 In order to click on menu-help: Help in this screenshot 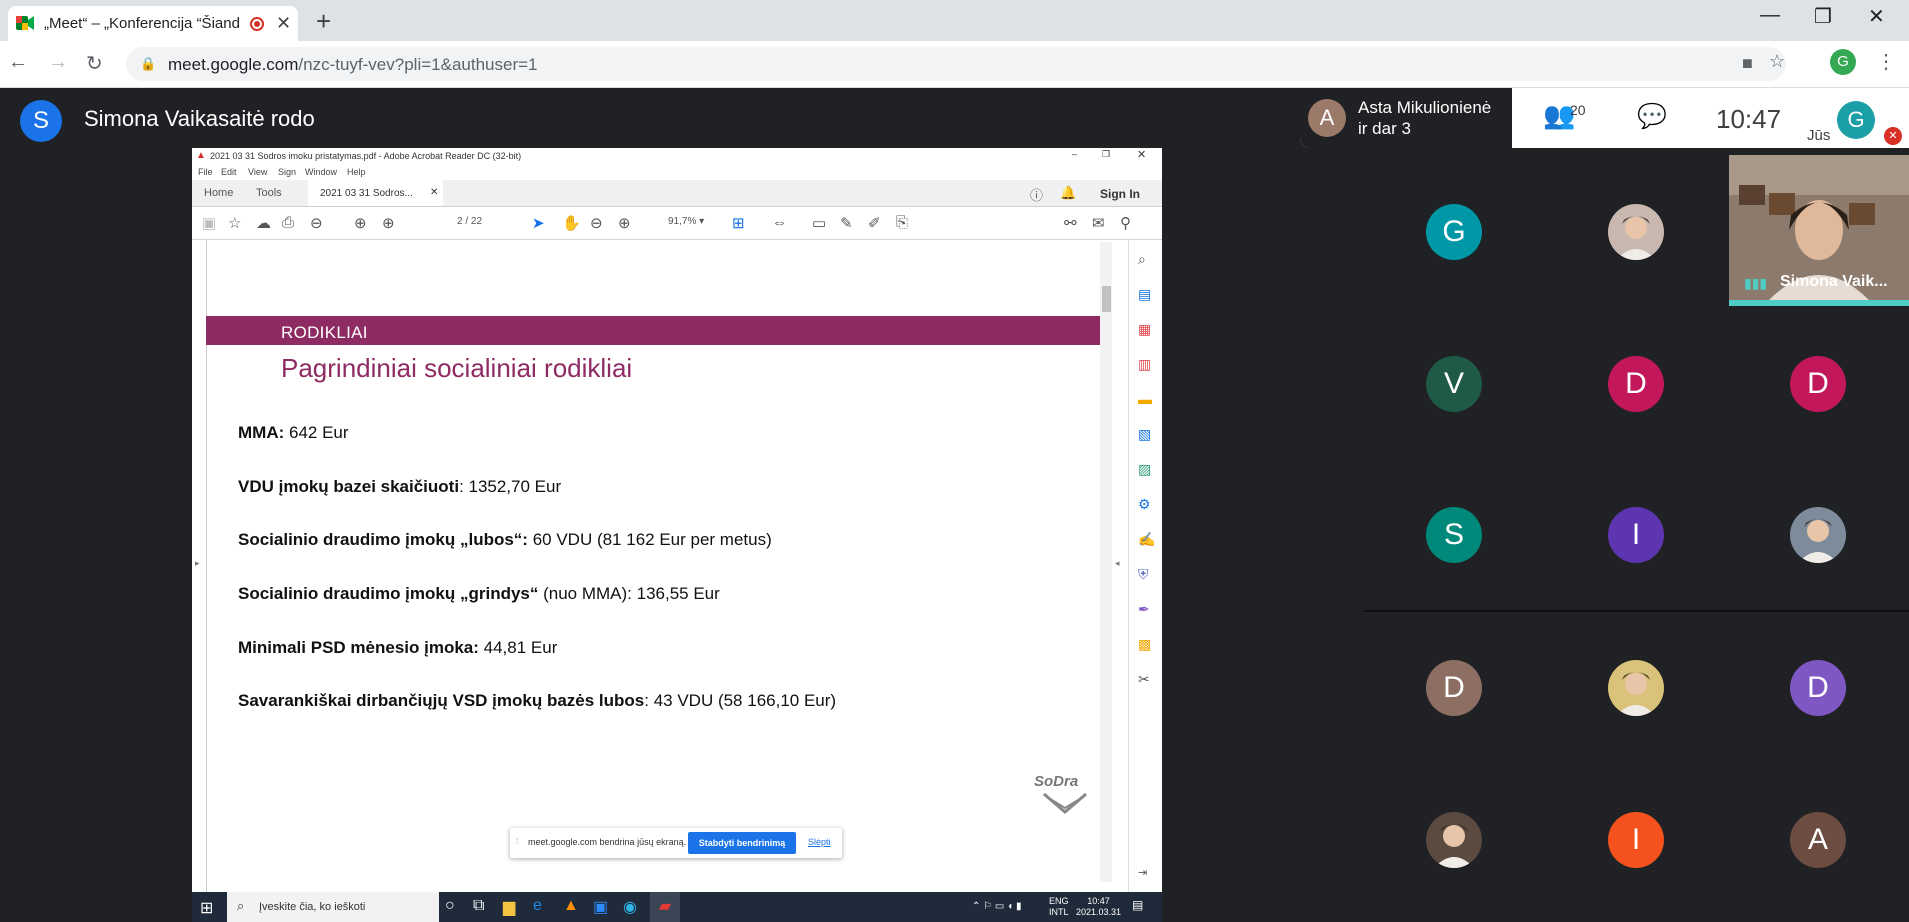, I will do `click(356, 172)`.